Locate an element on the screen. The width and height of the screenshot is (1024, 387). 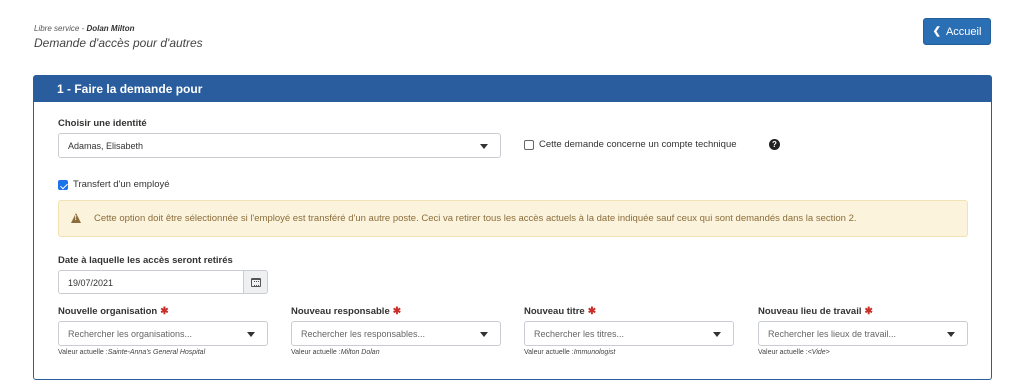
current-value: Immunologist is located at coordinates (594, 352).